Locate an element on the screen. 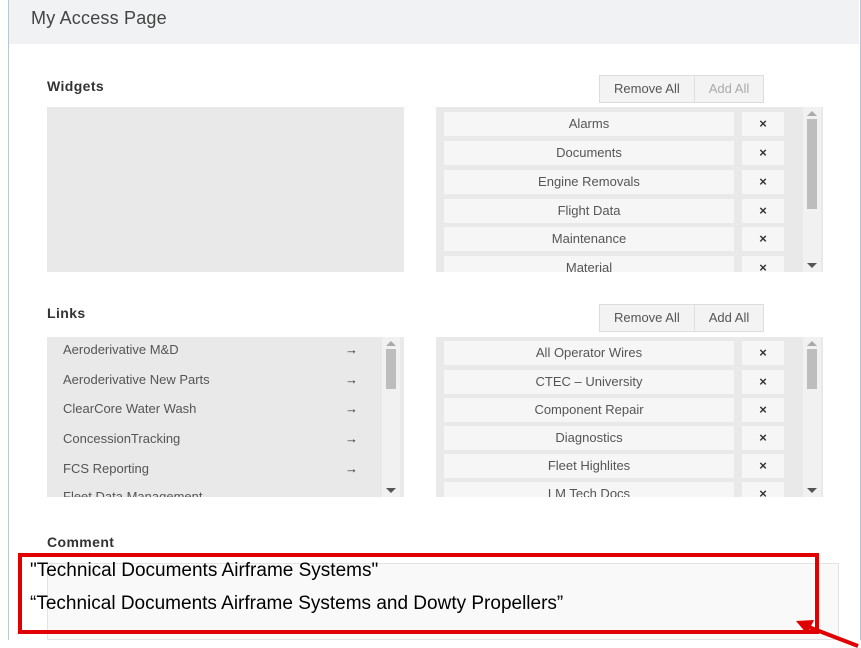 Image resolution: width=861 pixels, height=648 pixels. link-item-label: CTEC – University is located at coordinates (589, 382).